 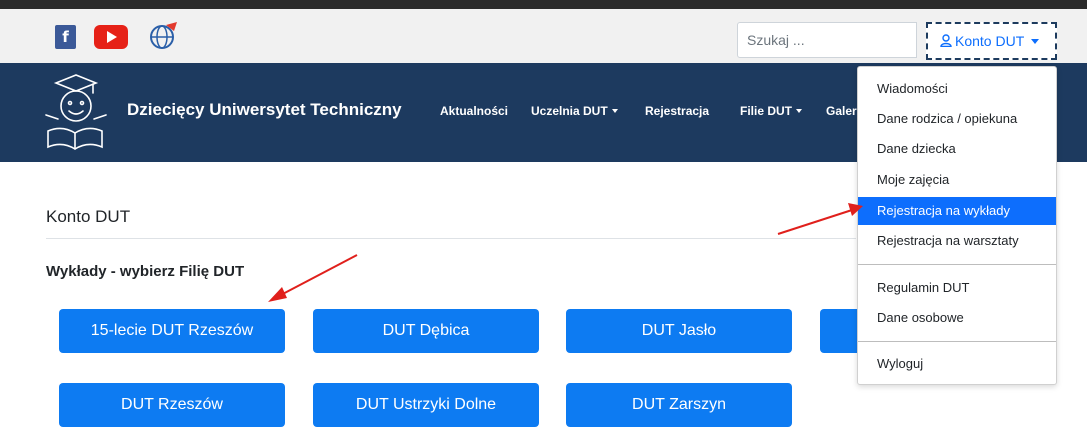 I want to click on annotation-arrows, so click(x=565, y=252).